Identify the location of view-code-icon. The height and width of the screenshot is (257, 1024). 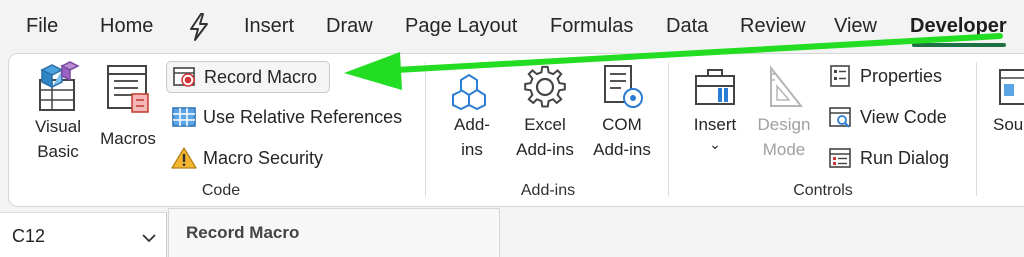
(841, 117).